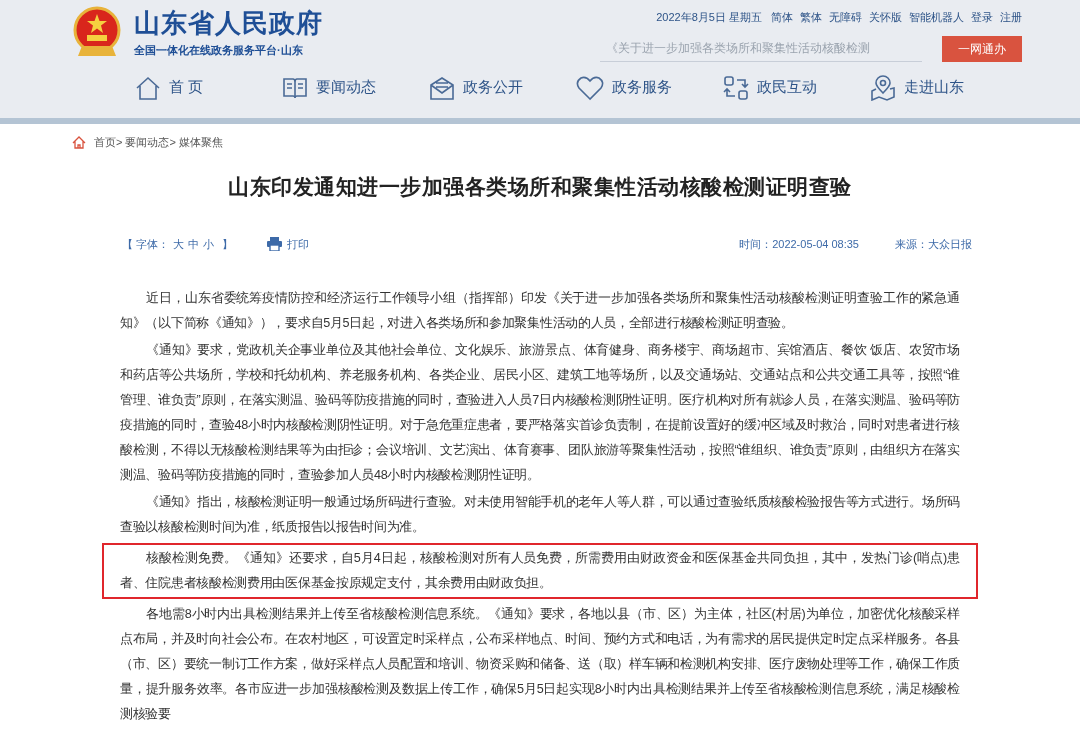  Describe the element at coordinates (649, 87) in the screenshot. I see `nav-item: 政务服务` at that location.